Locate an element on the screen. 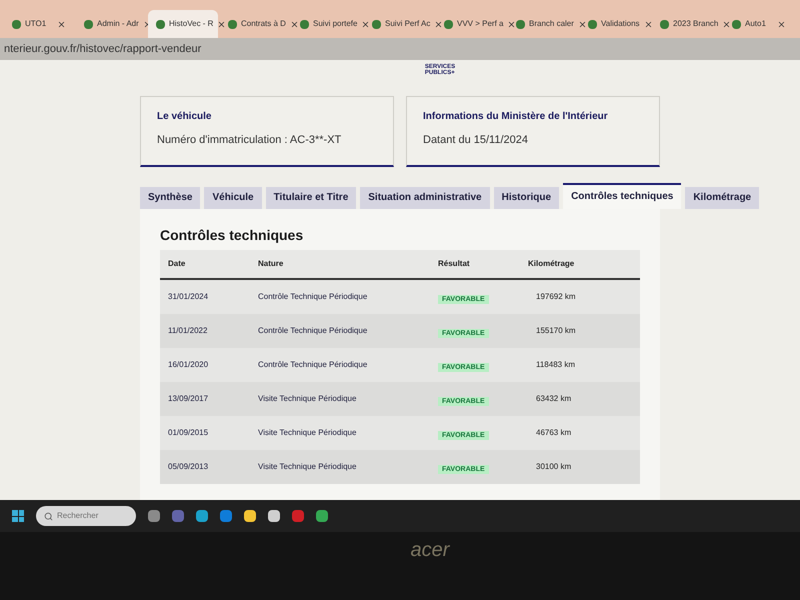 Image resolution: width=800 pixels, height=600 pixels. page-tab: Synthèse is located at coordinates (170, 197).